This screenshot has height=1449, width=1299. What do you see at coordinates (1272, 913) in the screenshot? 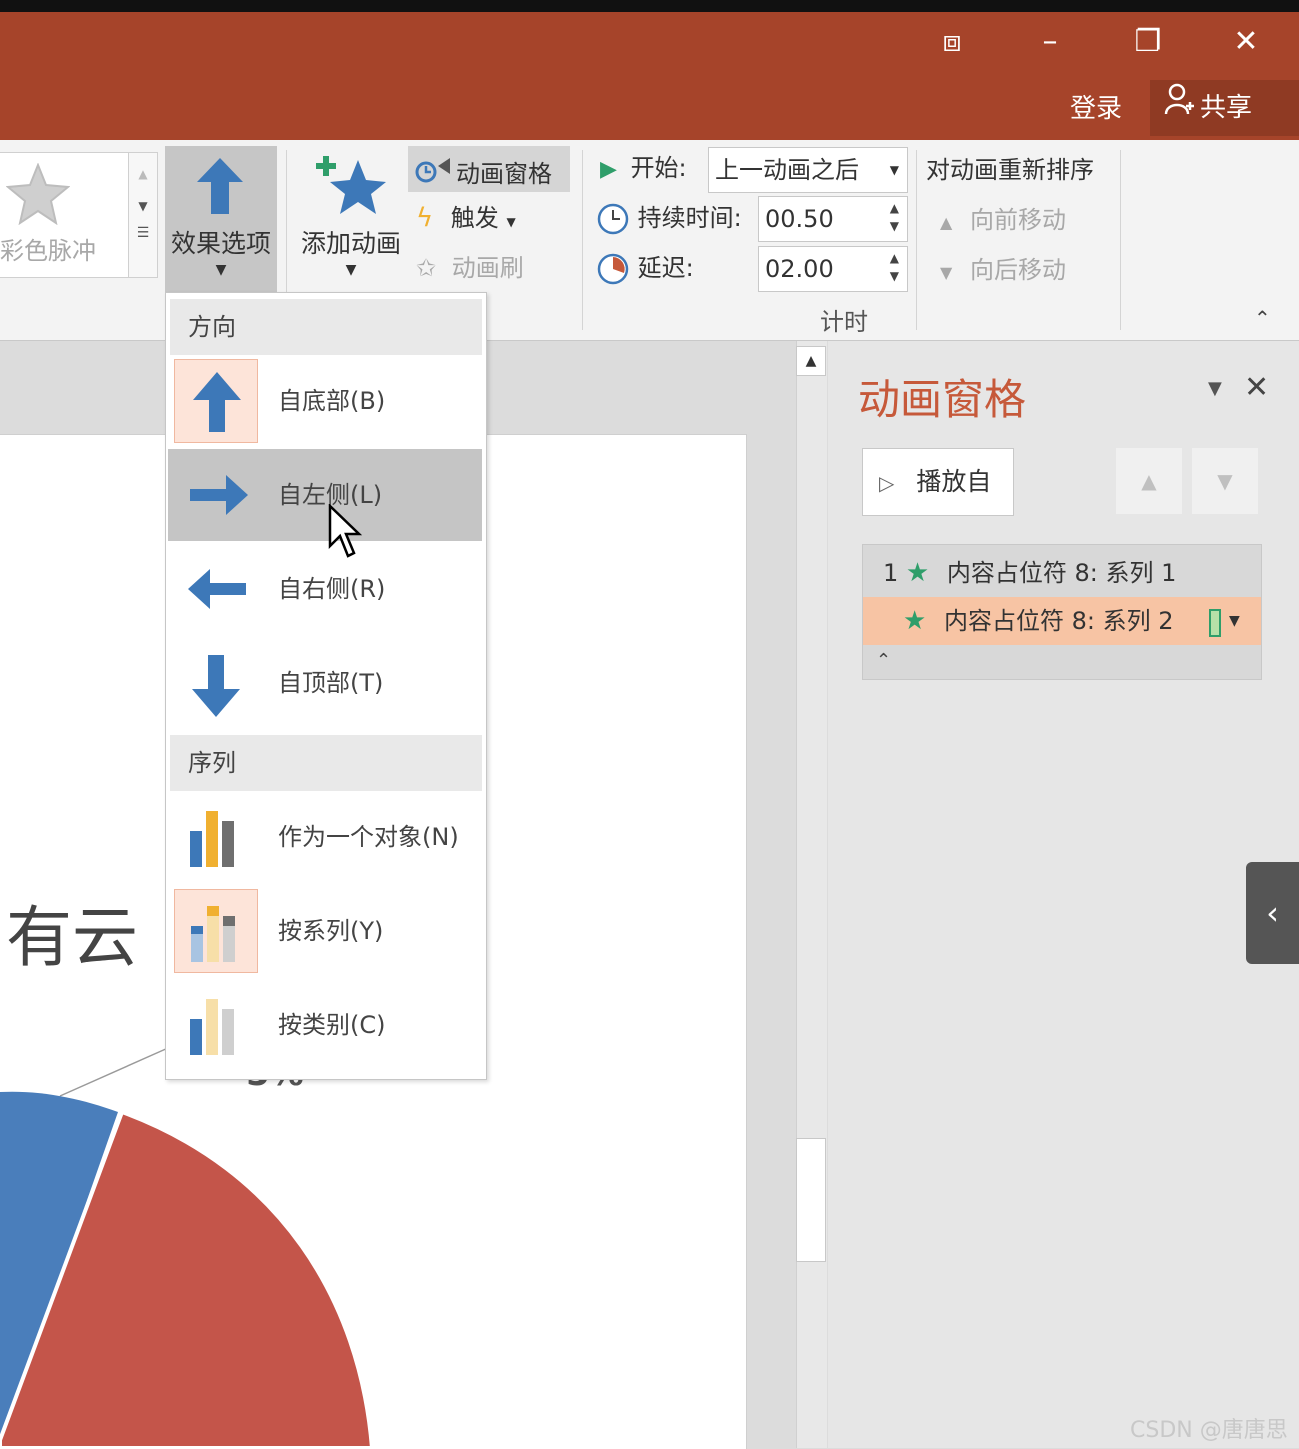
I see `collapse-side-tab: ‹` at bounding box center [1272, 913].